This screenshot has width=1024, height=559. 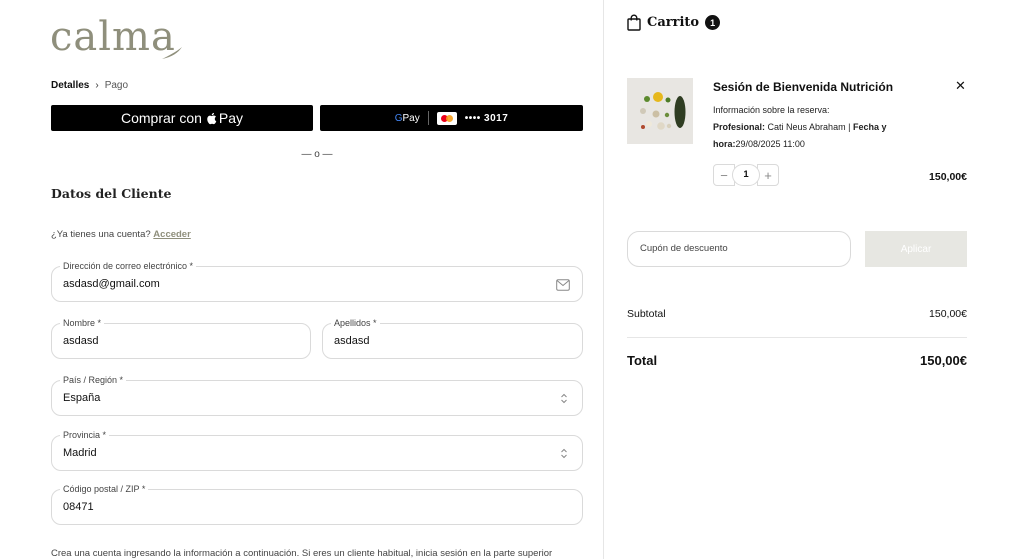 What do you see at coordinates (916, 249) in the screenshot?
I see `apply-coupon-button: Aplicar` at bounding box center [916, 249].